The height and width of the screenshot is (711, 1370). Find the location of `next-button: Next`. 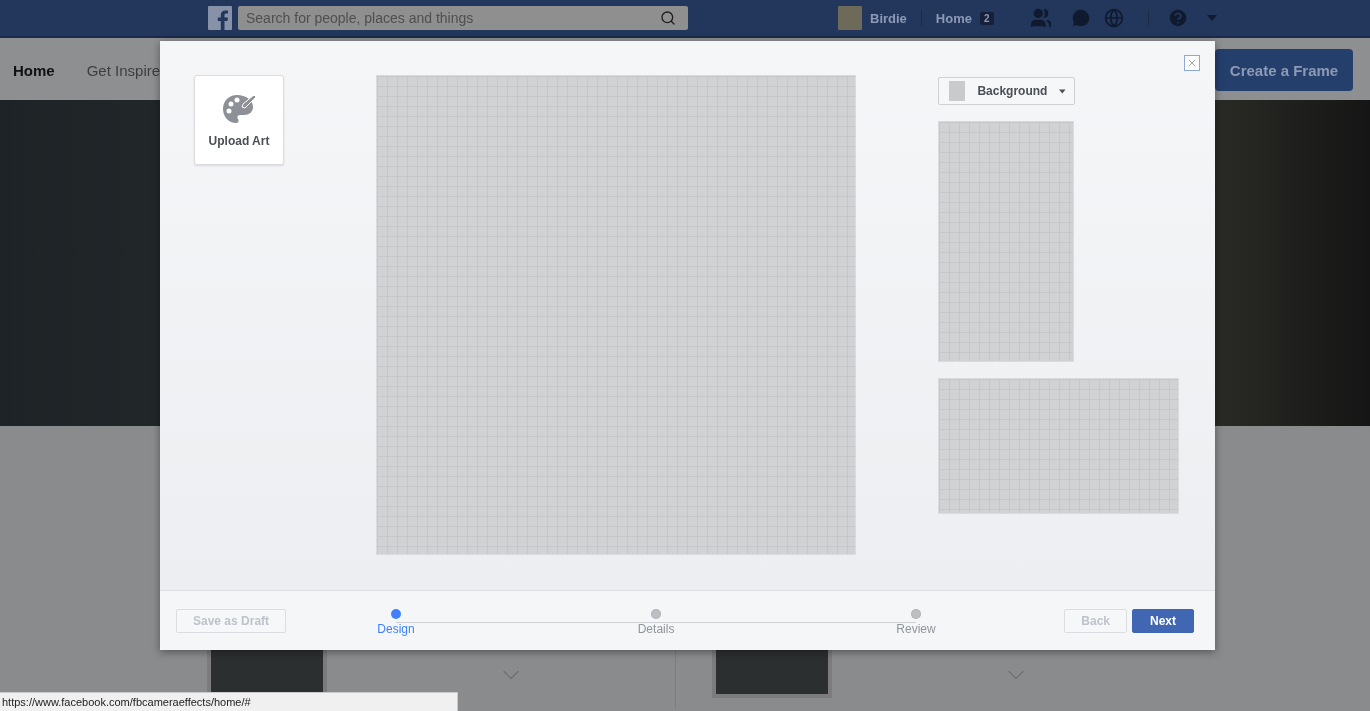

next-button: Next is located at coordinates (1163, 620).